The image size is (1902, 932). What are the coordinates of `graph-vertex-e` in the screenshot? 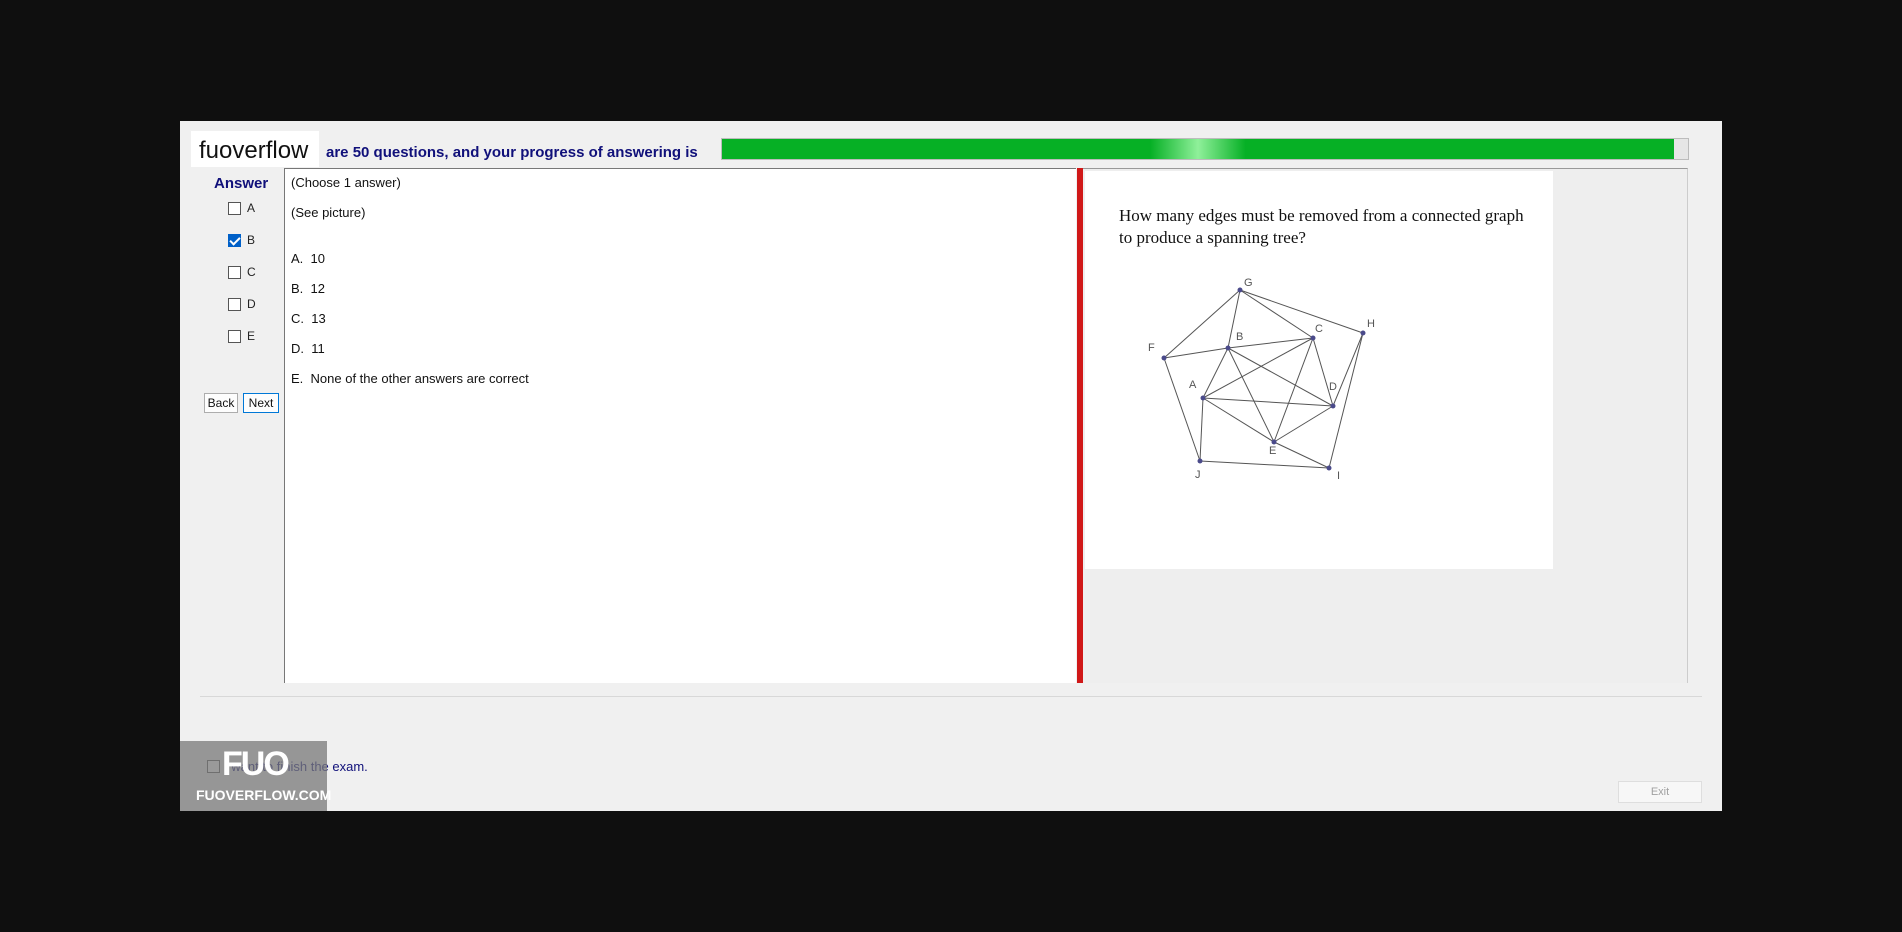 It's located at (1274, 442).